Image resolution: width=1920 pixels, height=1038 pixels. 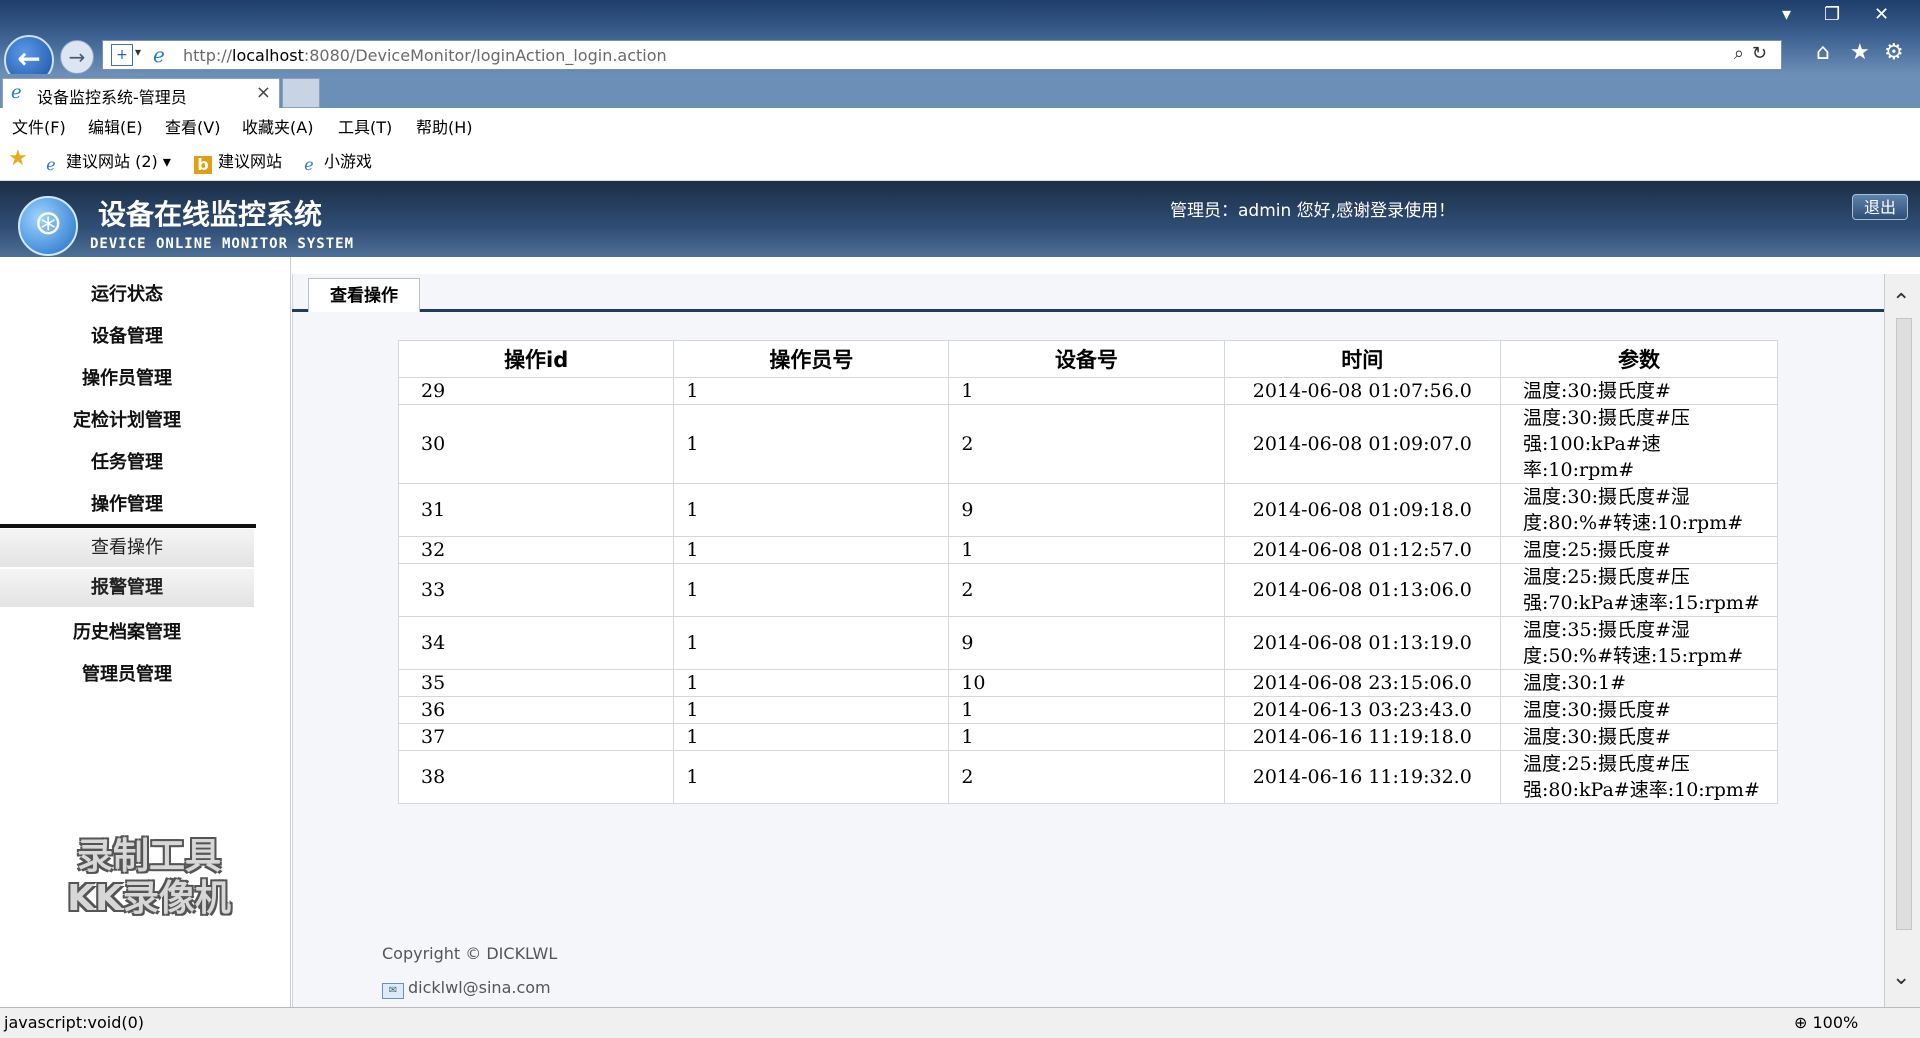 I want to click on forward-button: →, so click(x=77, y=57).